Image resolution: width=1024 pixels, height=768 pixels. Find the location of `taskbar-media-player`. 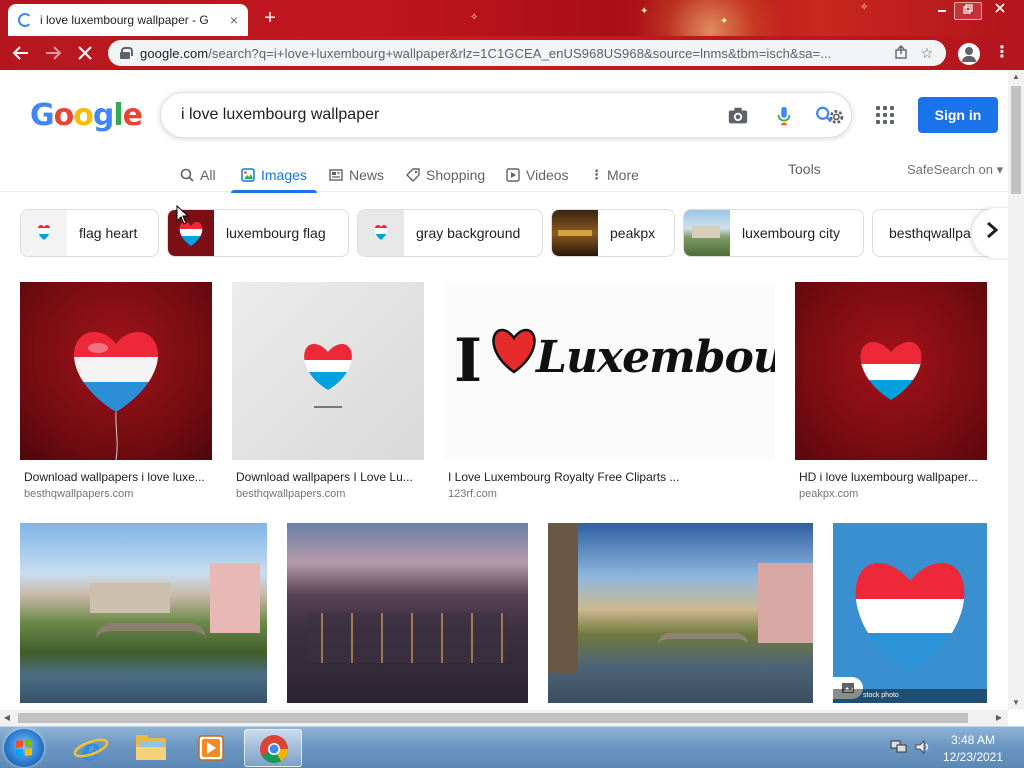

taskbar-media-player is located at coordinates (211, 748).